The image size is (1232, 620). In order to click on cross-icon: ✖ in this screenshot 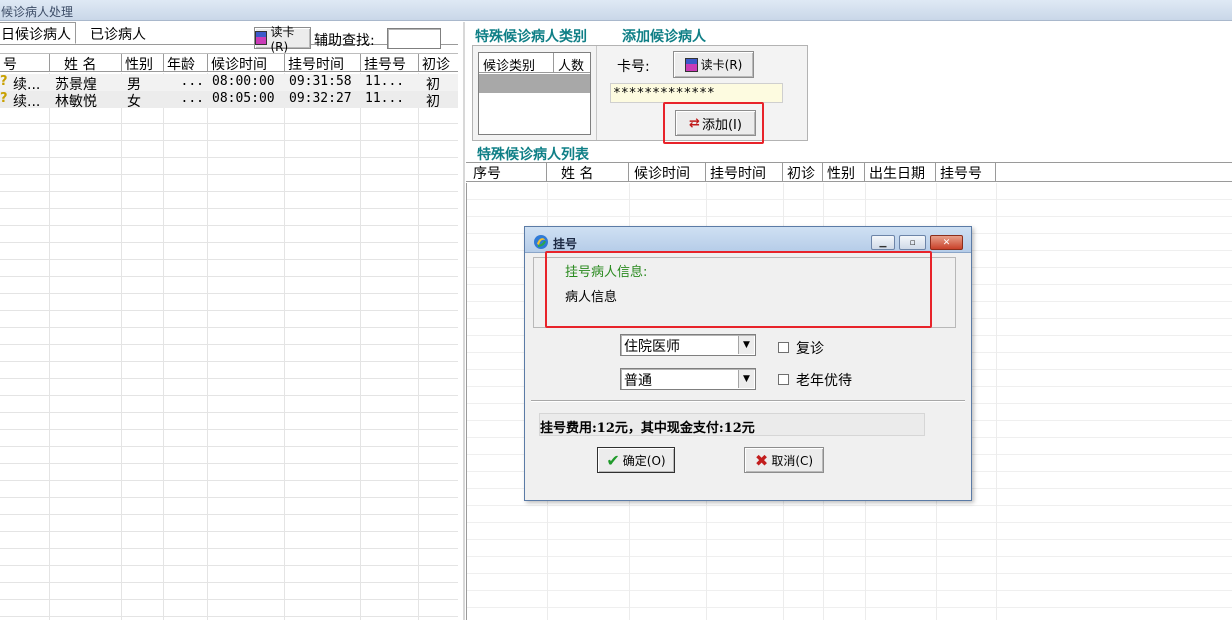, I will do `click(761, 460)`.